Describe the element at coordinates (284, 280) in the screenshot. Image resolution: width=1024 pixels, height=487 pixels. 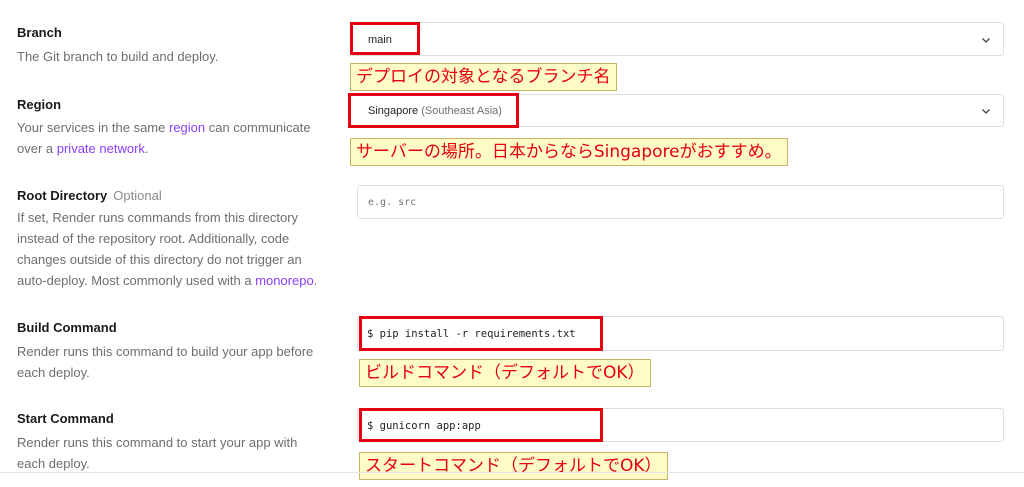
I see `monorepo-link: monorepo` at that location.